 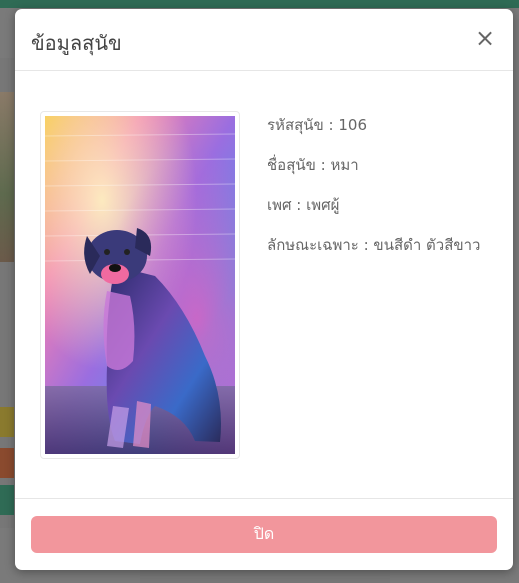 I want to click on dog-traits-text: ลักษณะเฉพาะ : ขนสีดำ ตัวสีขาว, so click(x=374, y=245).